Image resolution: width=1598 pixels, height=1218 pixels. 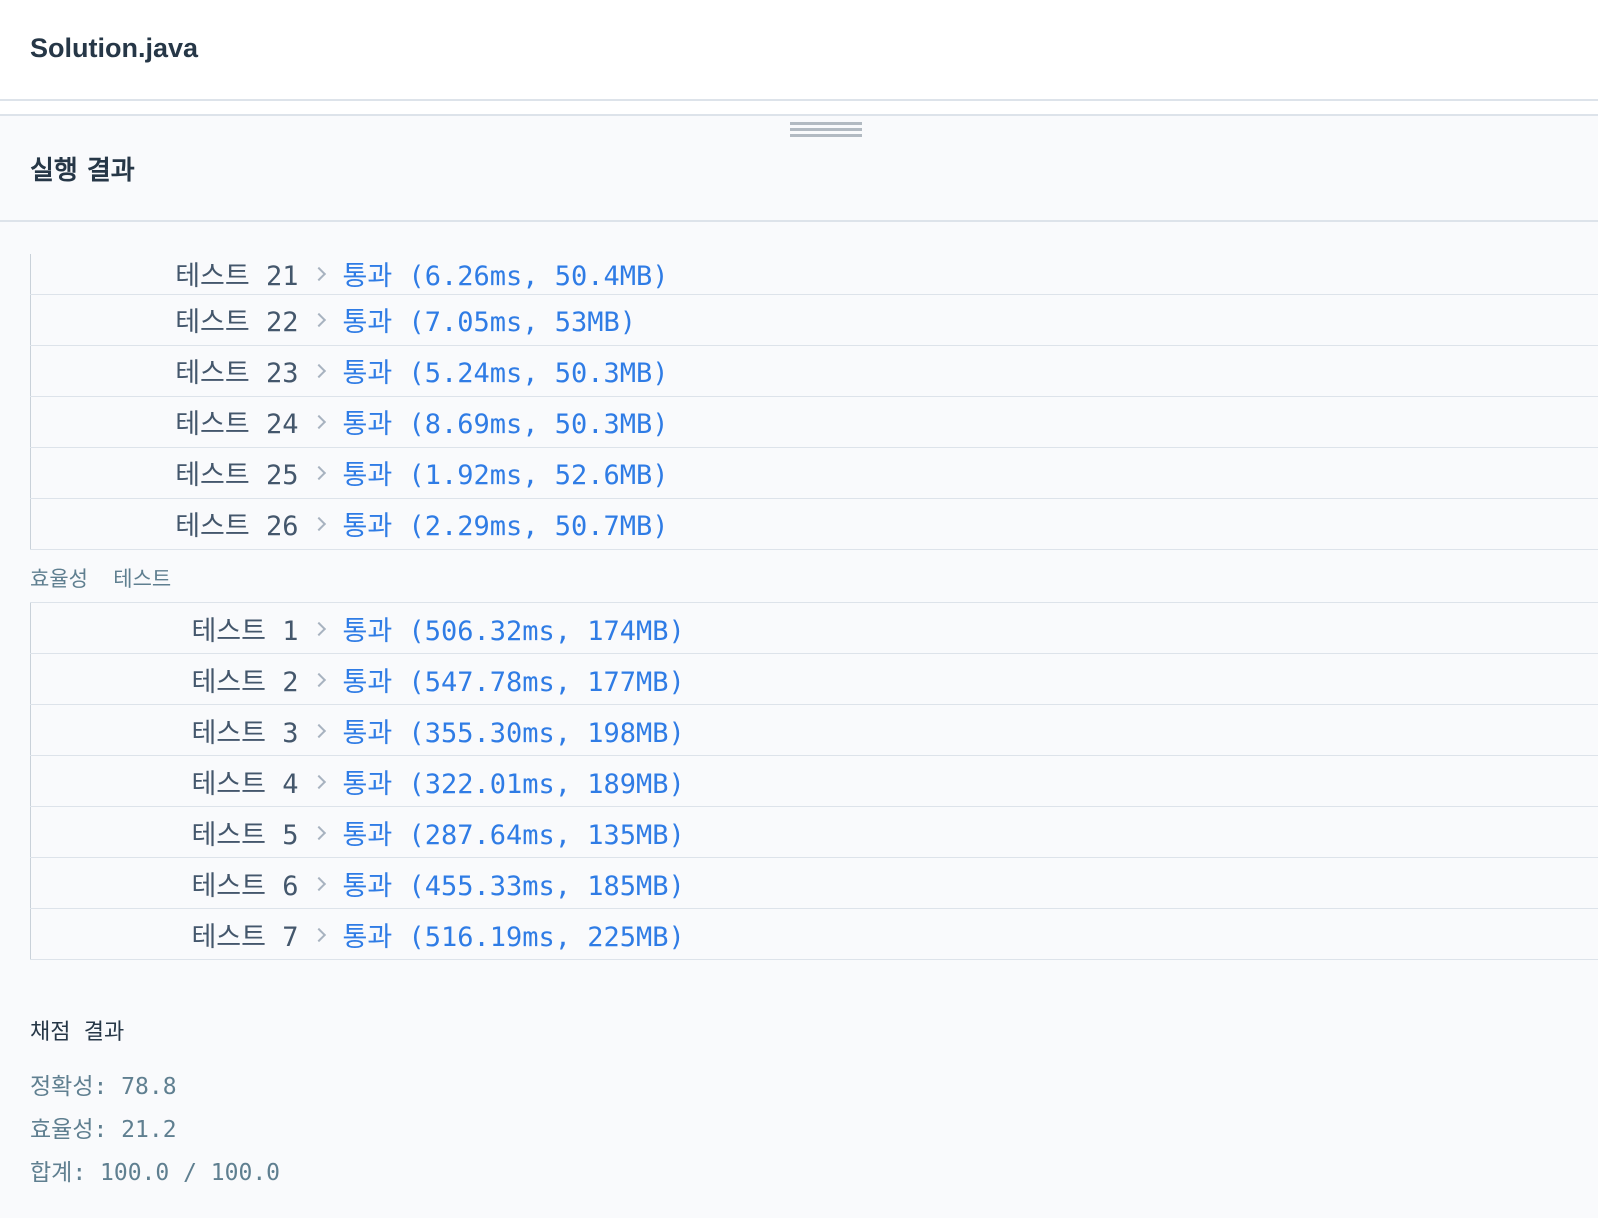 I want to click on table-row: 테스트 25 통과 (1.92ms, 52.6MB), so click(x=814, y=473).